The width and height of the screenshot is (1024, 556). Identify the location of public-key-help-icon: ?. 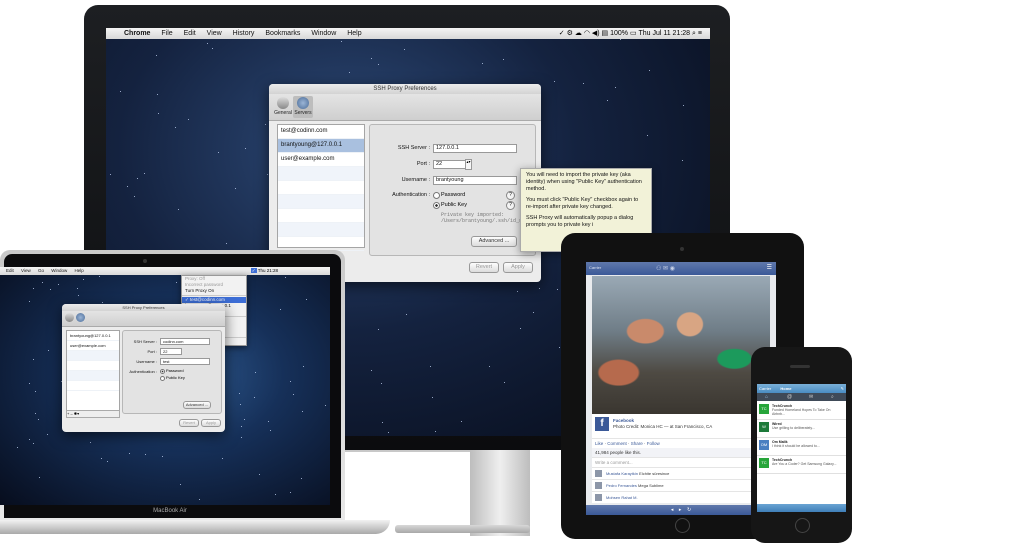
(510, 205).